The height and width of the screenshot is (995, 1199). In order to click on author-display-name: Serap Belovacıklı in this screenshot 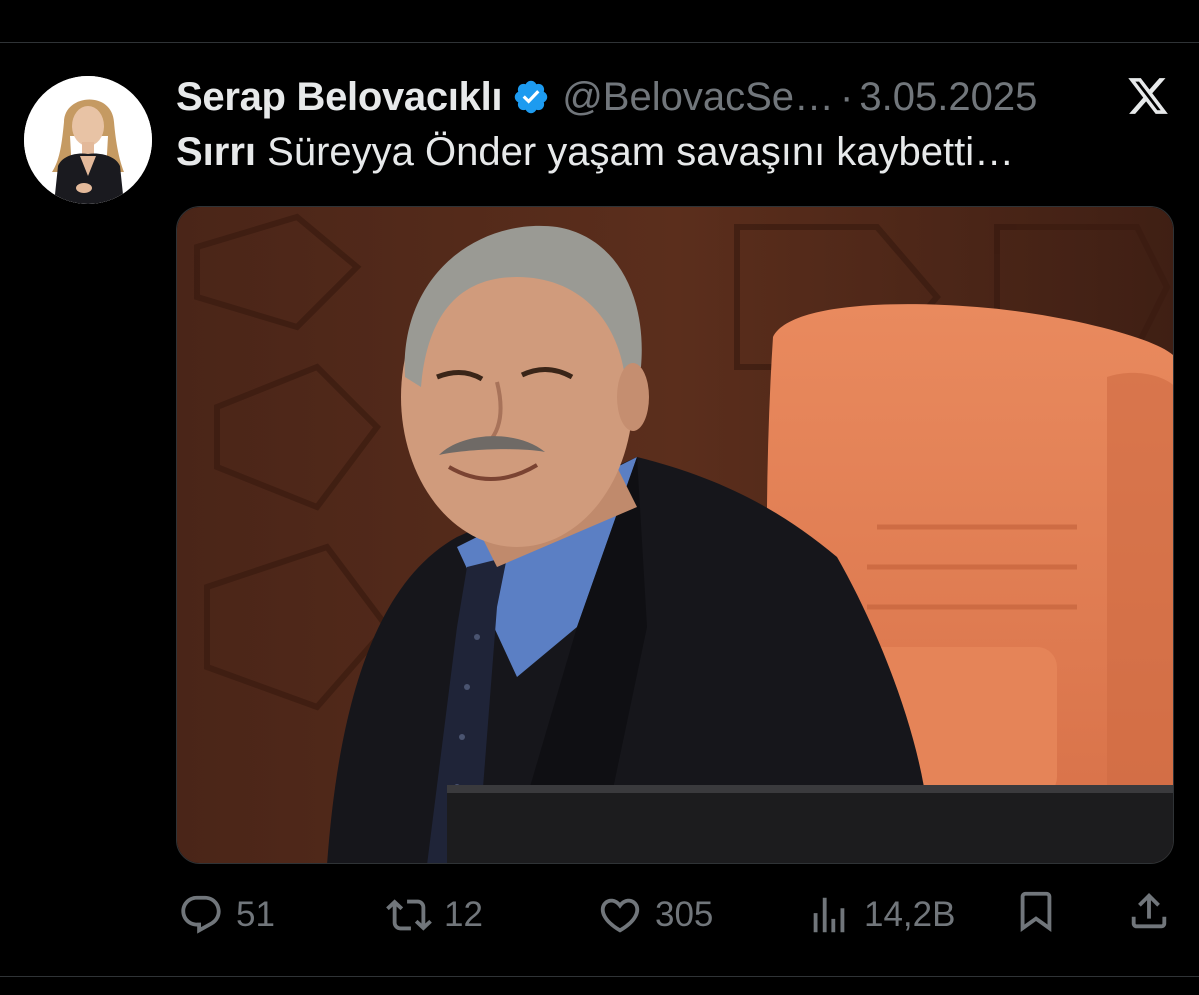, I will do `click(339, 97)`.